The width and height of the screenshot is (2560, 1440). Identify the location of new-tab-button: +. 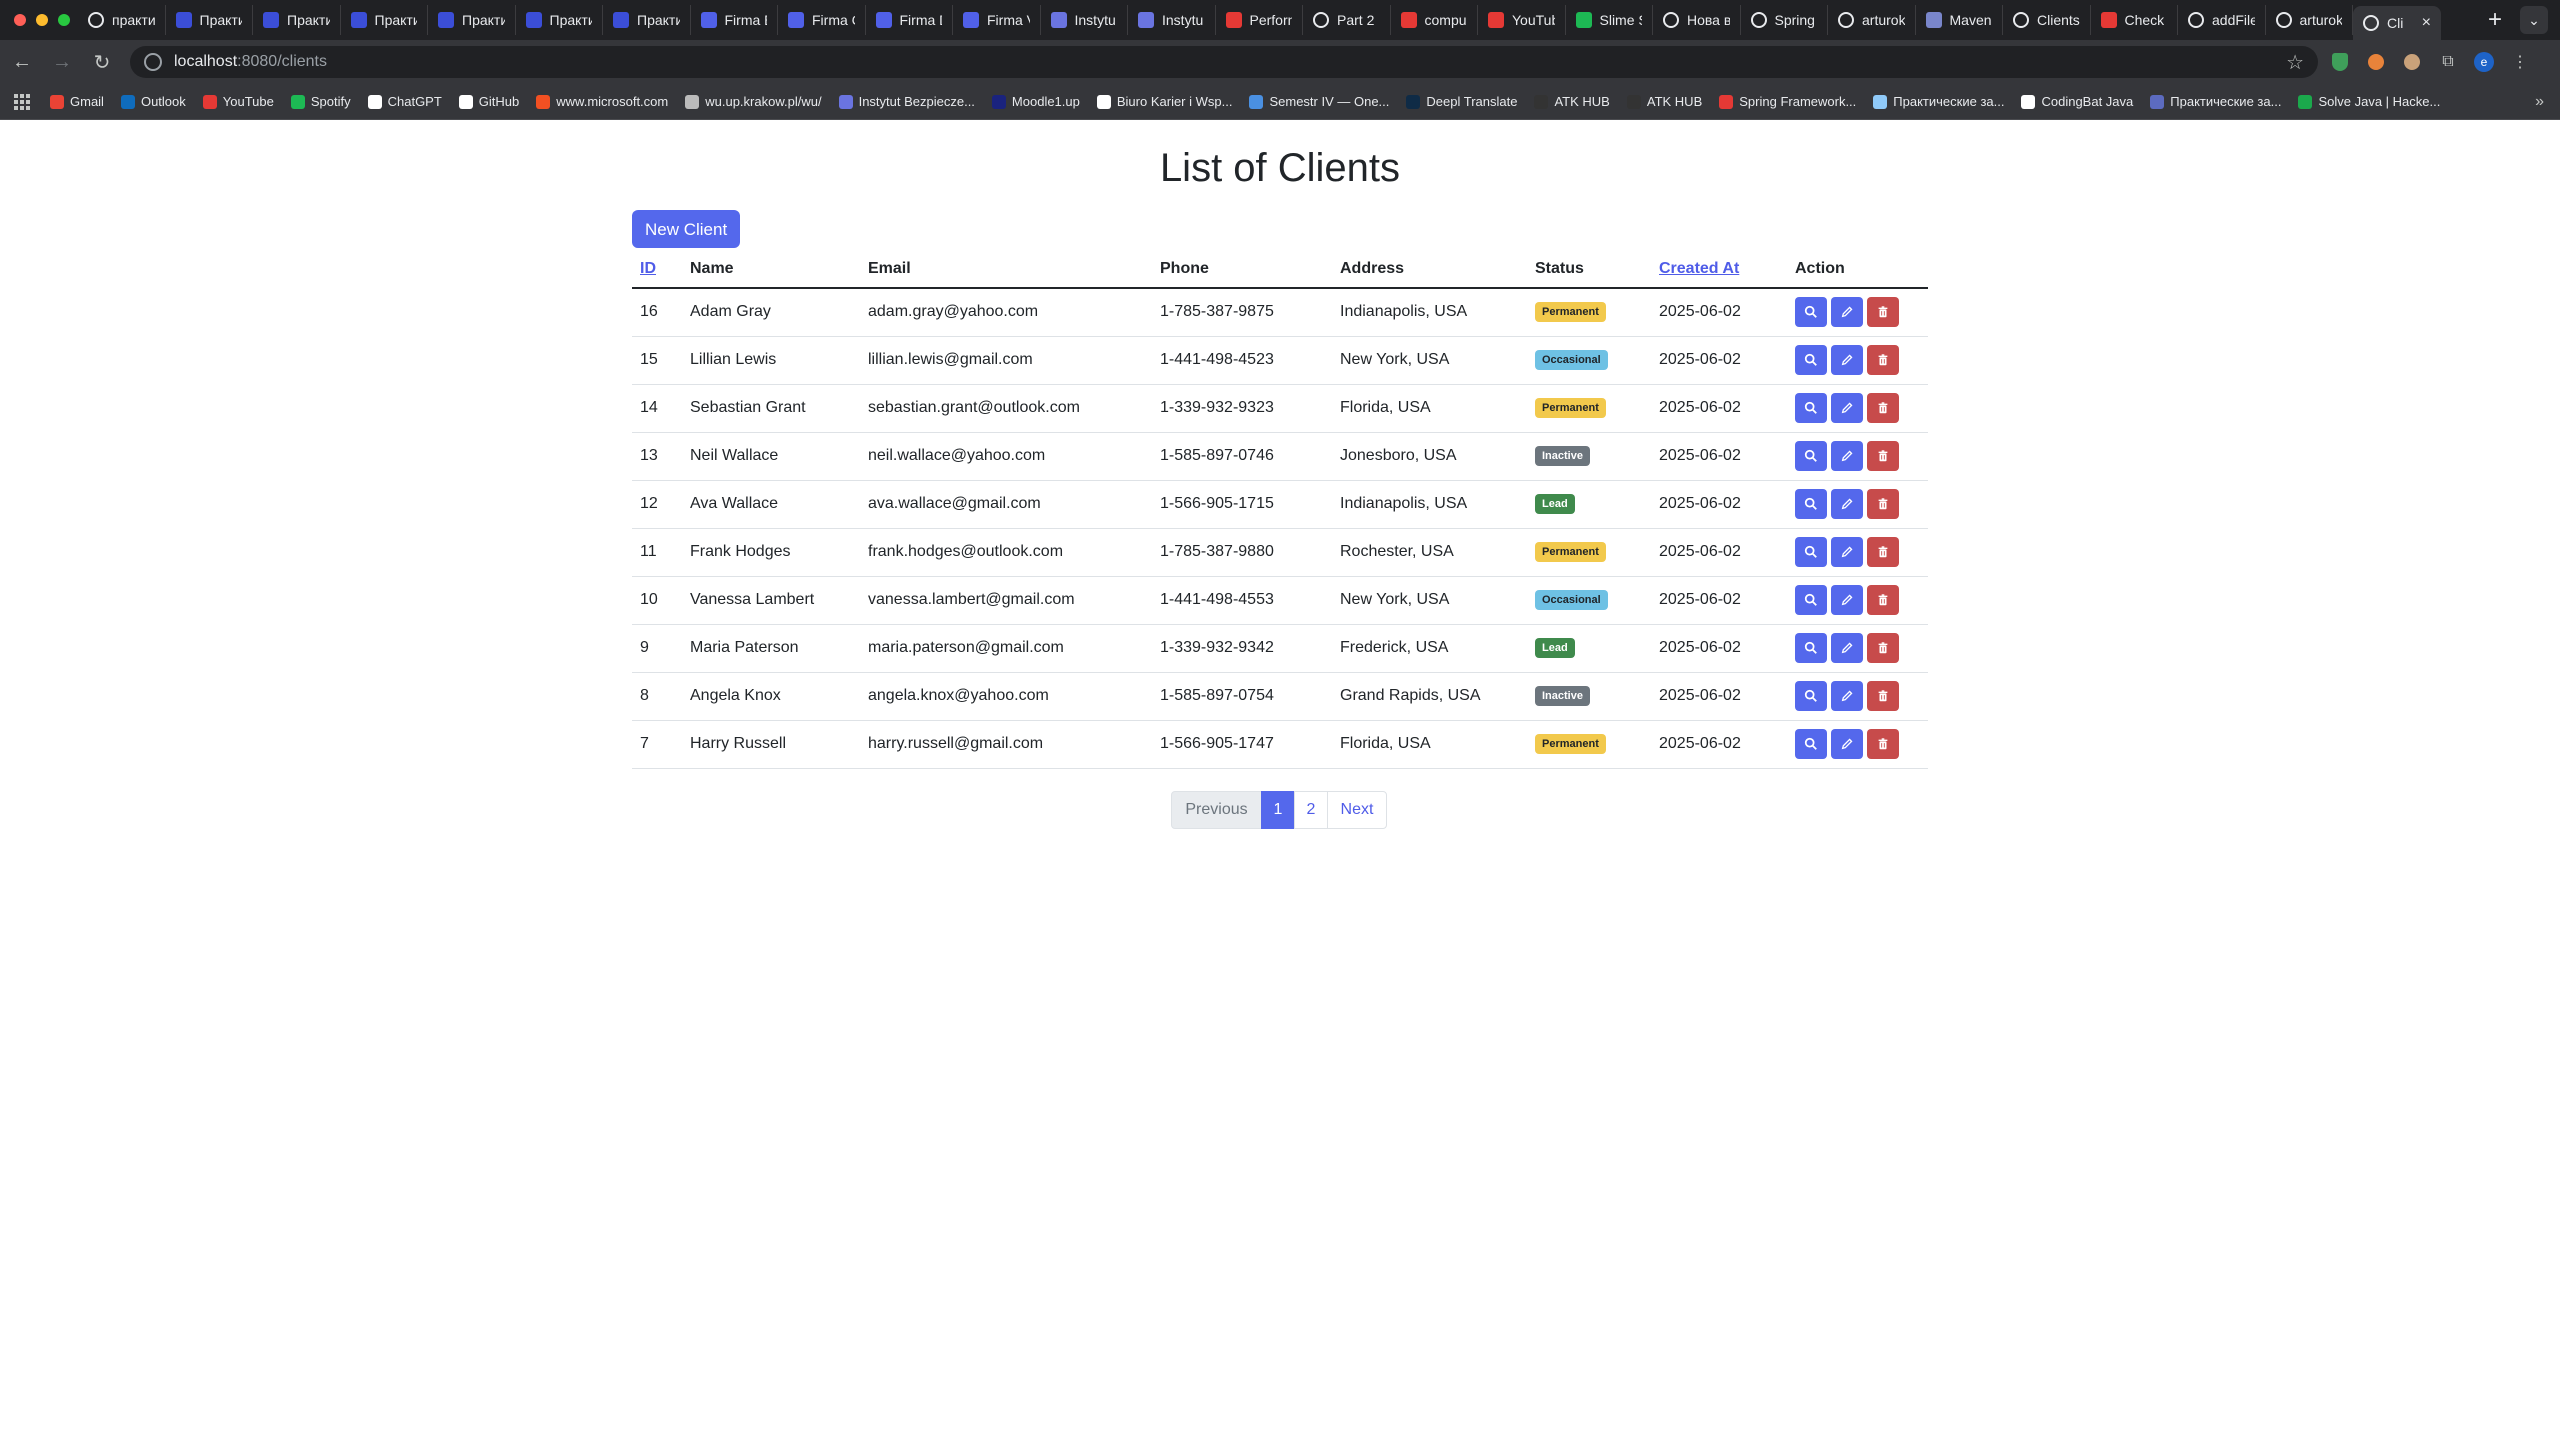
(2495, 20).